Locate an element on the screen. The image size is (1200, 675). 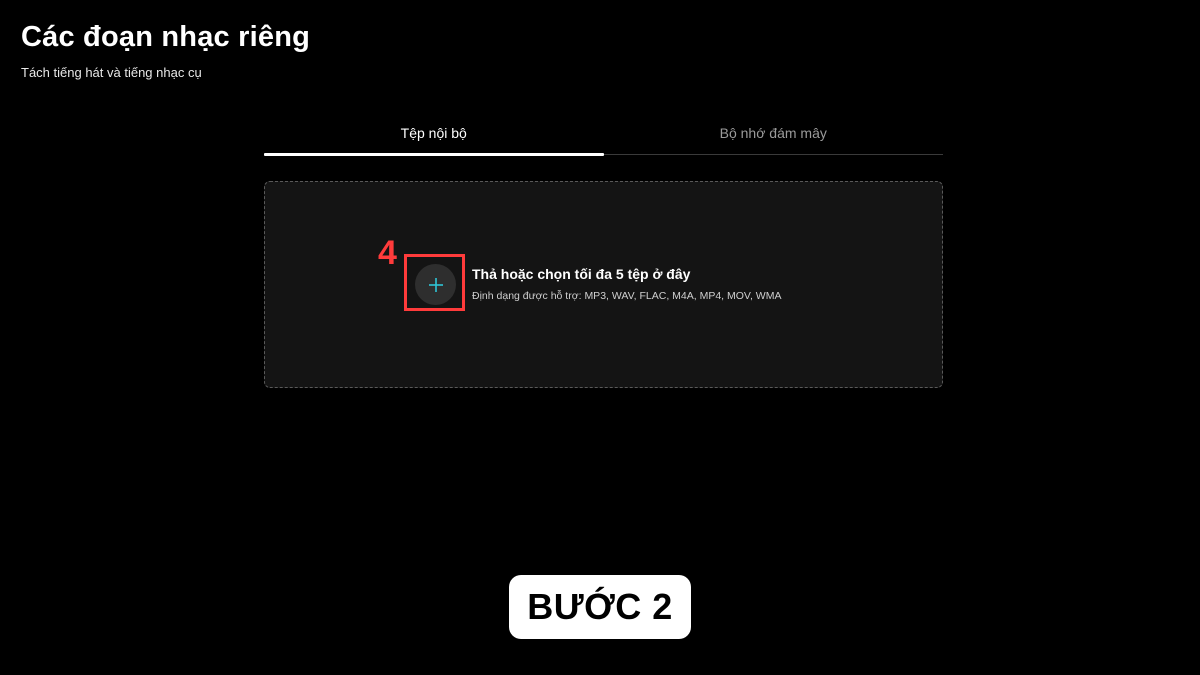
highlight-box is located at coordinates (434, 282).